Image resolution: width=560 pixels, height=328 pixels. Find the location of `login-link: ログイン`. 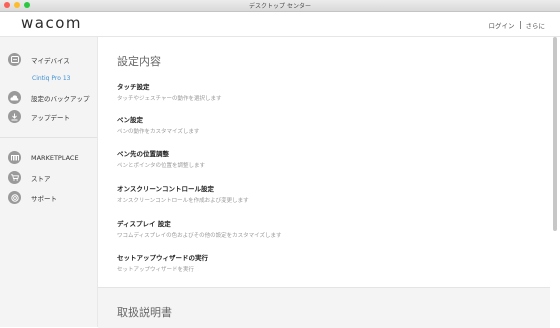

login-link: ログイン is located at coordinates (502, 25).